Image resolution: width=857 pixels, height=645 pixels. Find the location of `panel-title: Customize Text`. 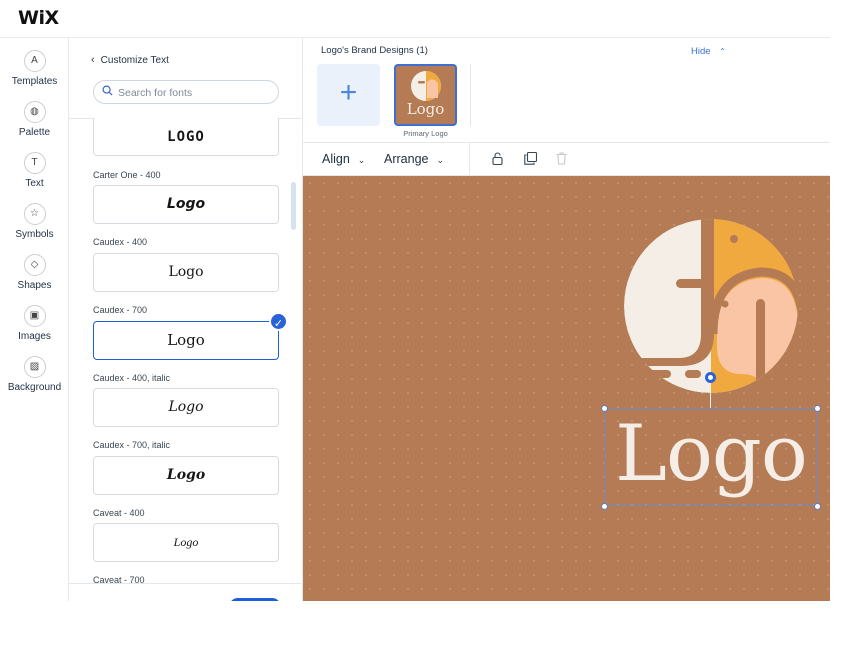

panel-title: Customize Text is located at coordinates (134, 60).